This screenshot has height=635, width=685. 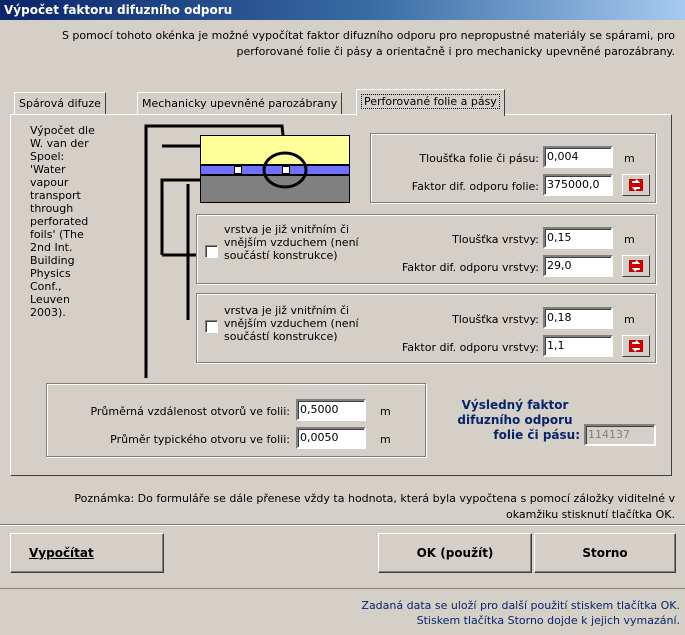 What do you see at coordinates (515, 405) in the screenshot?
I see `result-label-line-1: Výsledný faktor` at bounding box center [515, 405].